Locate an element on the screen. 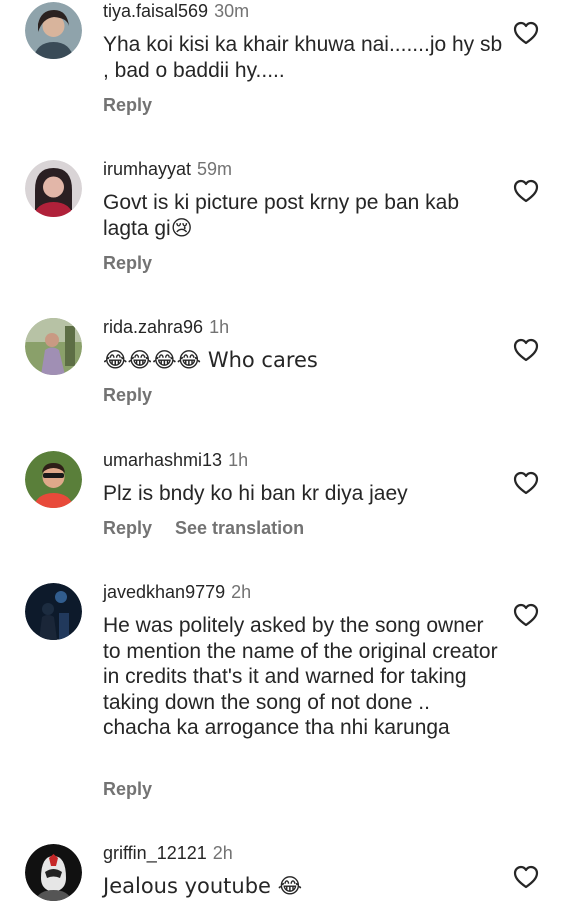 The width and height of the screenshot is (570, 906). username: rida.zahra96 is located at coordinates (153, 327).